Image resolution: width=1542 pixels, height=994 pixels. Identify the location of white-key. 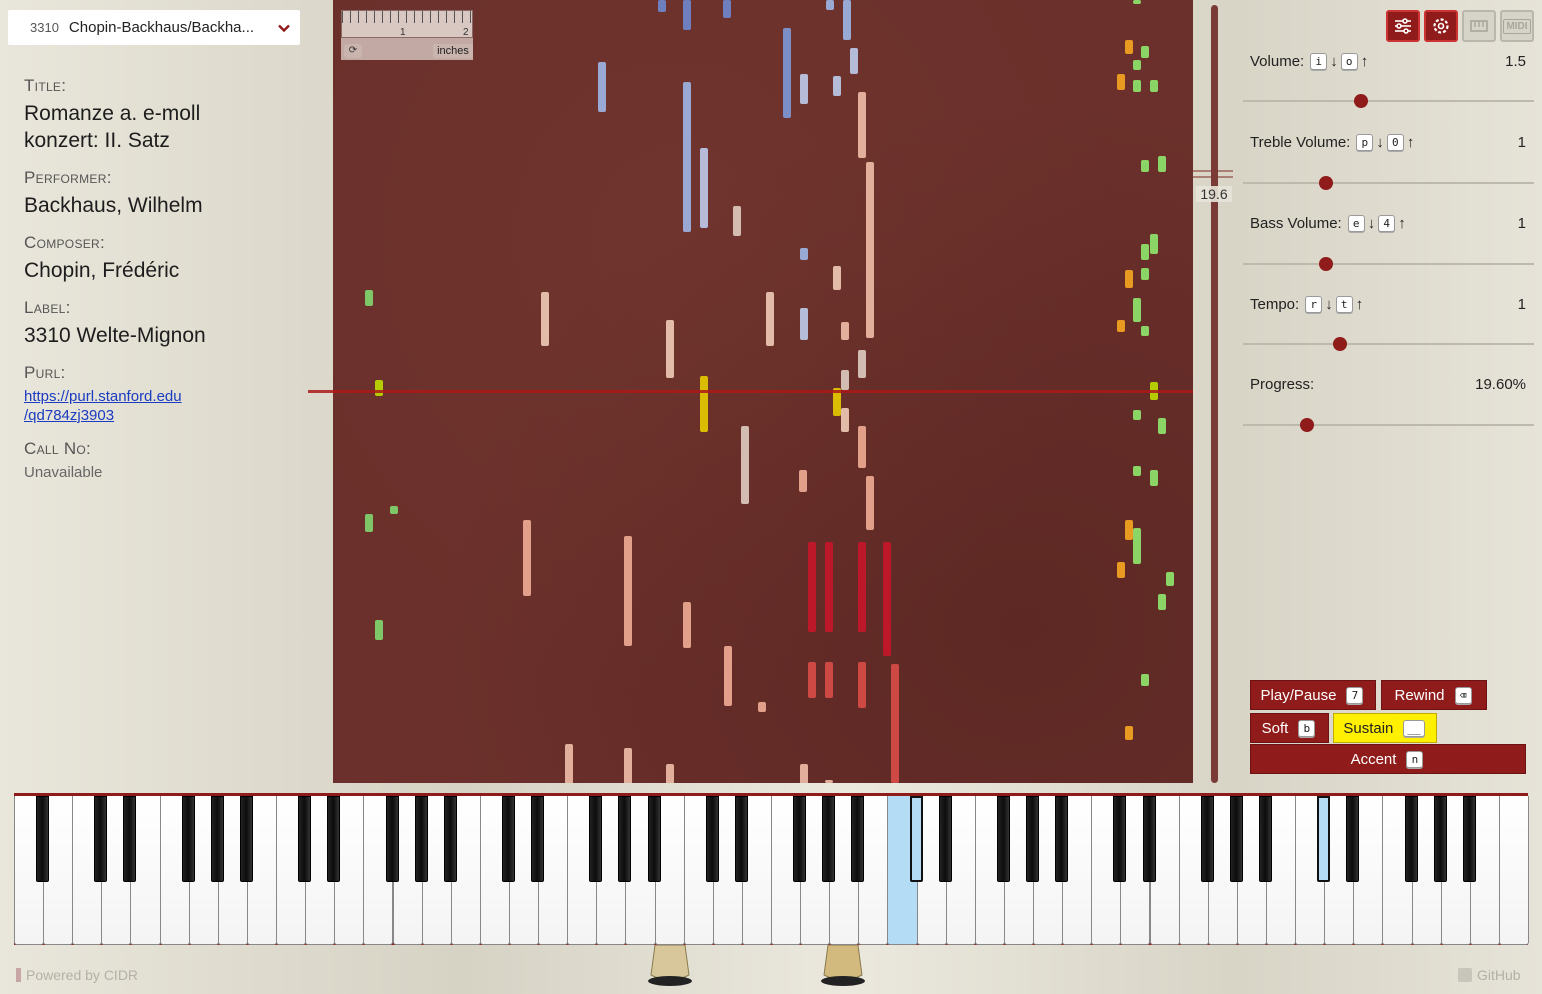
(1513, 870).